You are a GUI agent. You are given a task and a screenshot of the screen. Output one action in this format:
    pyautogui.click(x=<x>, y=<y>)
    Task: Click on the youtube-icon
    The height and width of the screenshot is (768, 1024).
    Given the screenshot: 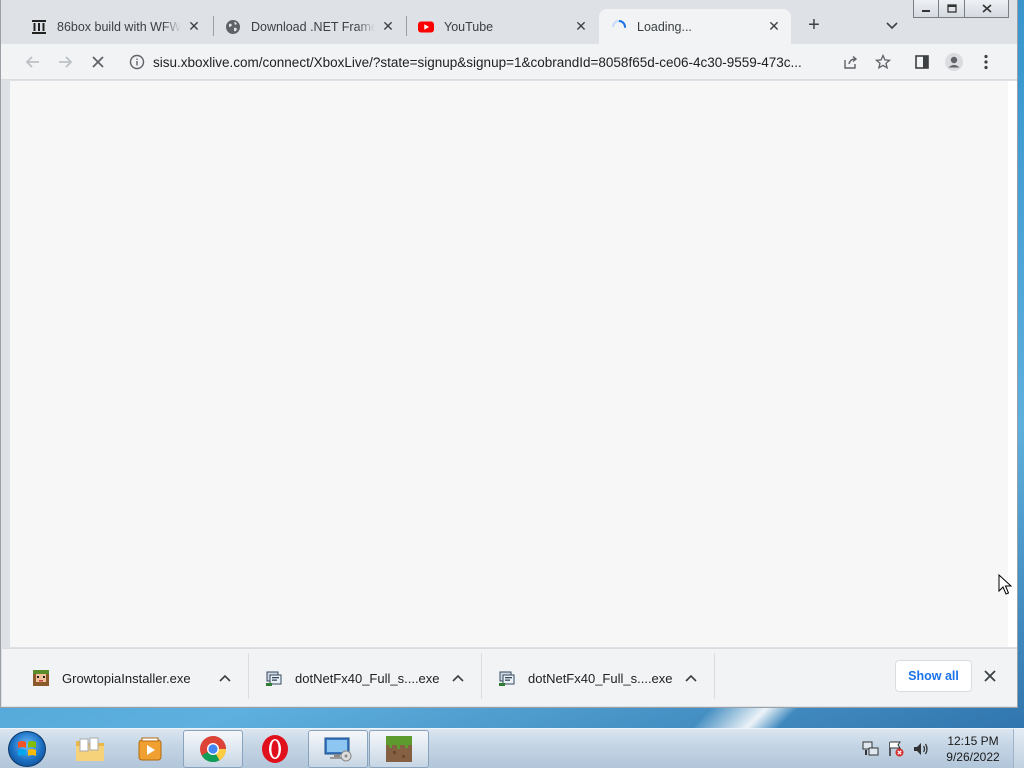 What is the action you would take?
    pyautogui.click(x=426, y=27)
    